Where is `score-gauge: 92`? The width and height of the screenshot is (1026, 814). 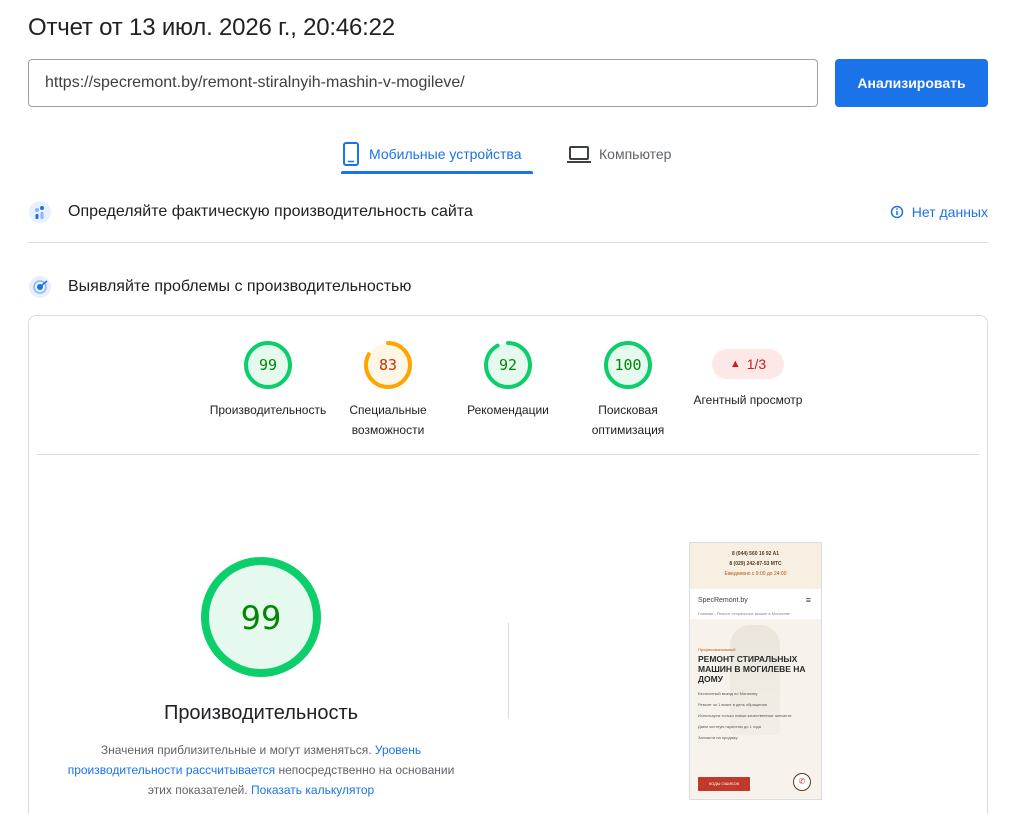
score-gauge: 92 is located at coordinates (508, 365).